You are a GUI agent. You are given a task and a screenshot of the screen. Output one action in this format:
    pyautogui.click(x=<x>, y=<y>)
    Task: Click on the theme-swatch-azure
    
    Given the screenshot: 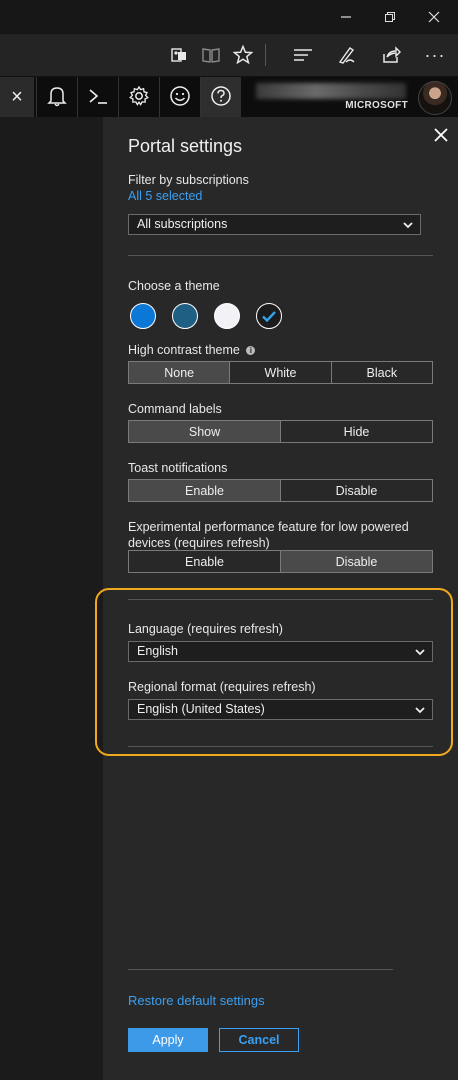 What is the action you would take?
    pyautogui.click(x=185, y=316)
    